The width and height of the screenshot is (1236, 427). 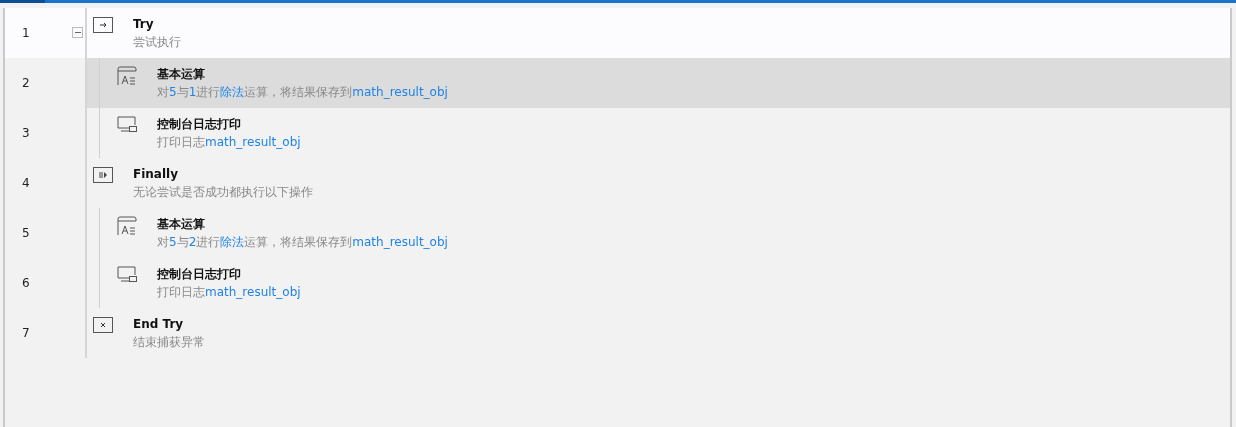 I want to click on arrow-box-icon, so click(x=103, y=25).